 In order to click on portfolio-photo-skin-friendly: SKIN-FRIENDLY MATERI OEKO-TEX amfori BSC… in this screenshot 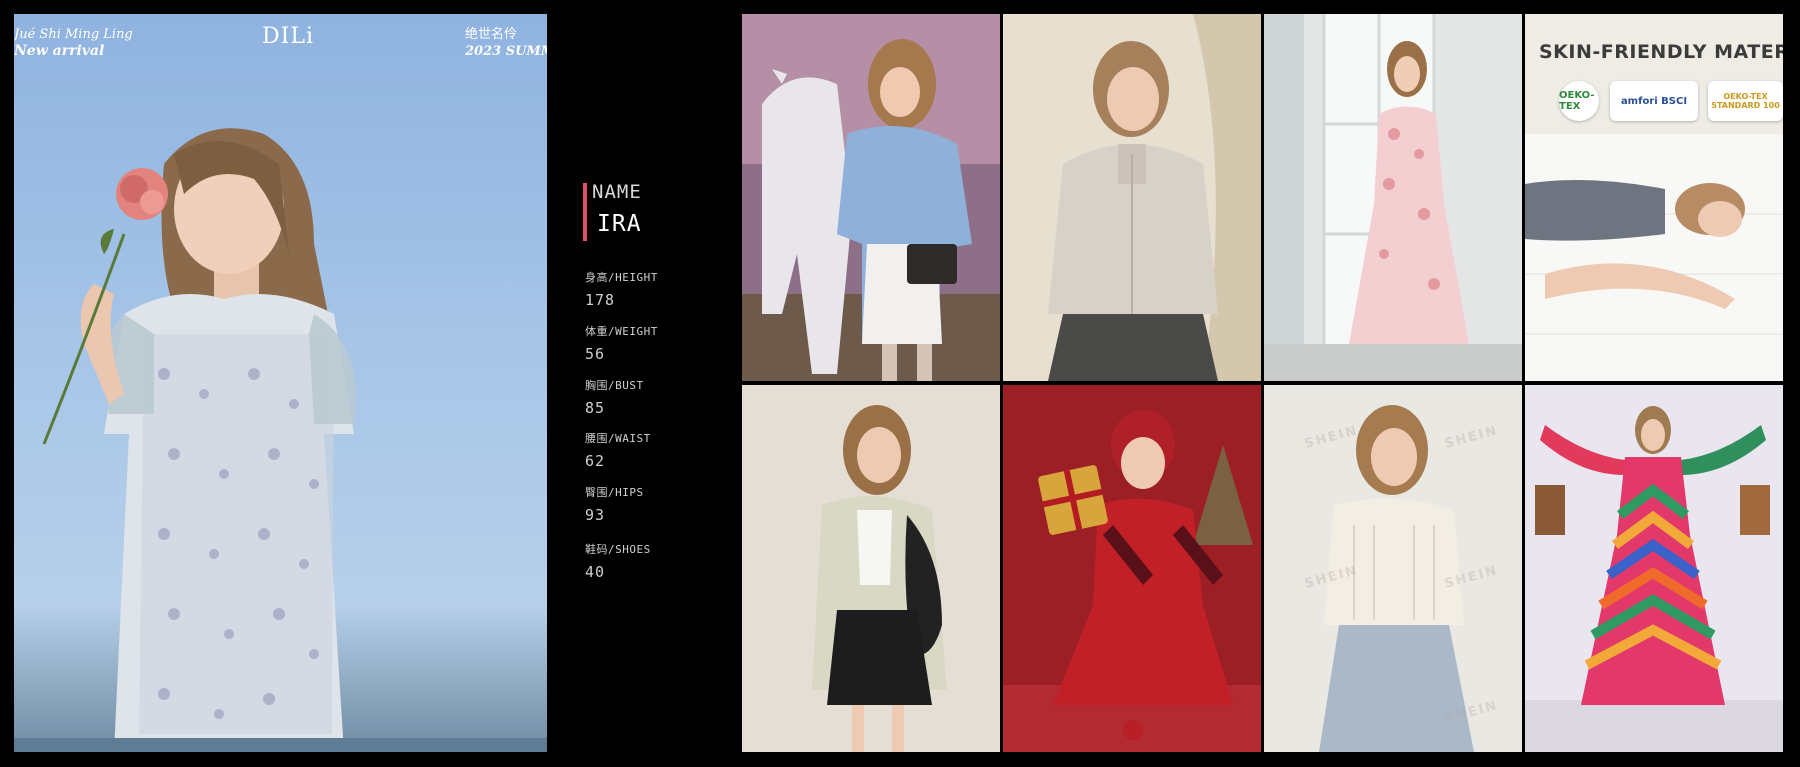, I will do `click(1654, 197)`.